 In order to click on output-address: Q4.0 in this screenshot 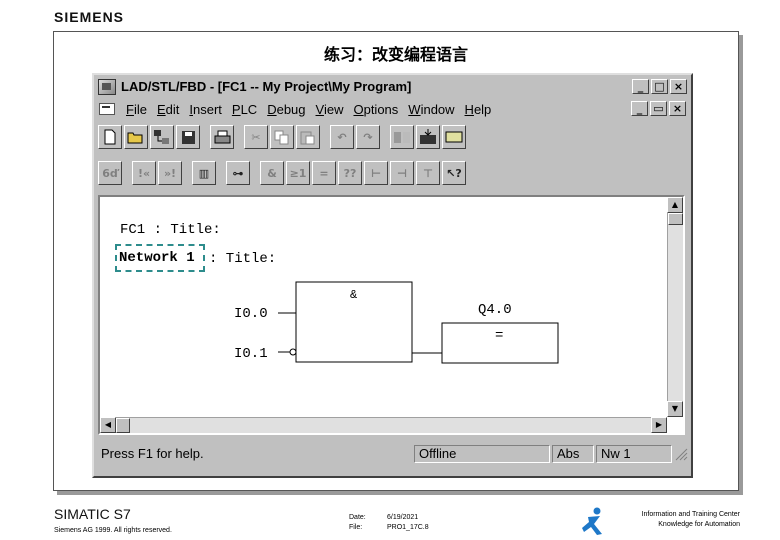, I will do `click(495, 310)`.